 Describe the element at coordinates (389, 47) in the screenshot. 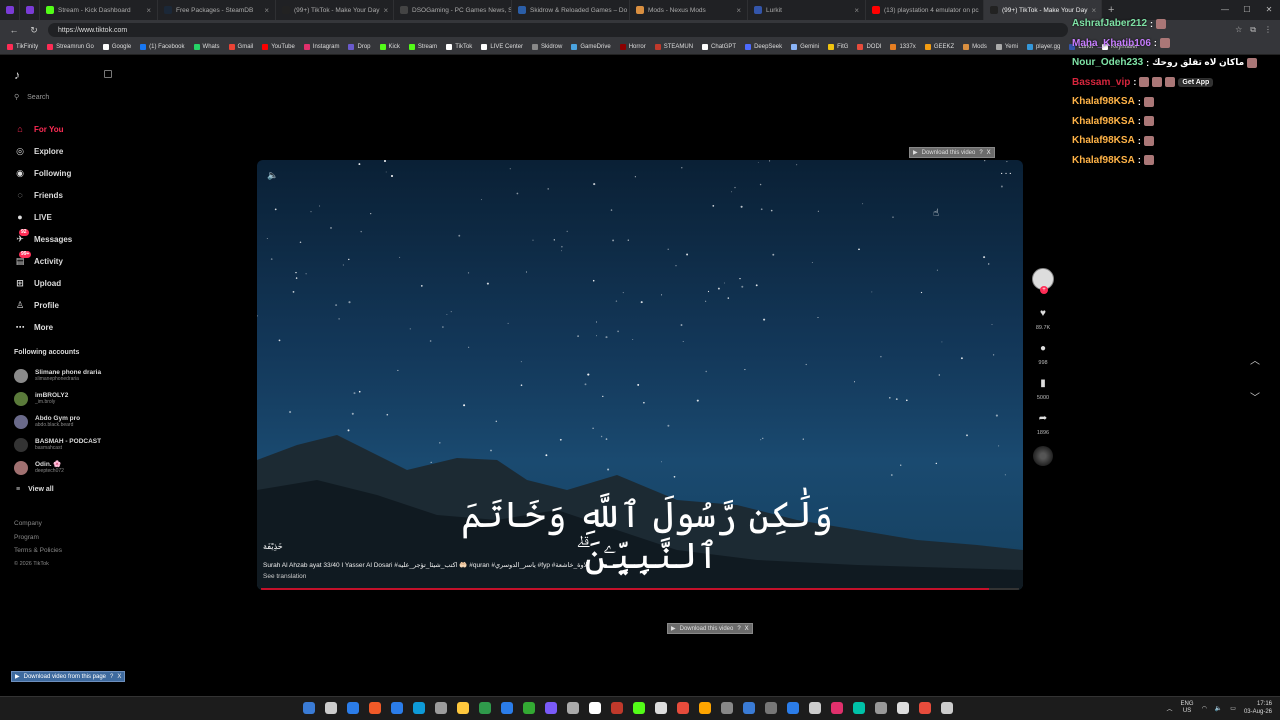

I see `bookmark-item: Kick` at that location.